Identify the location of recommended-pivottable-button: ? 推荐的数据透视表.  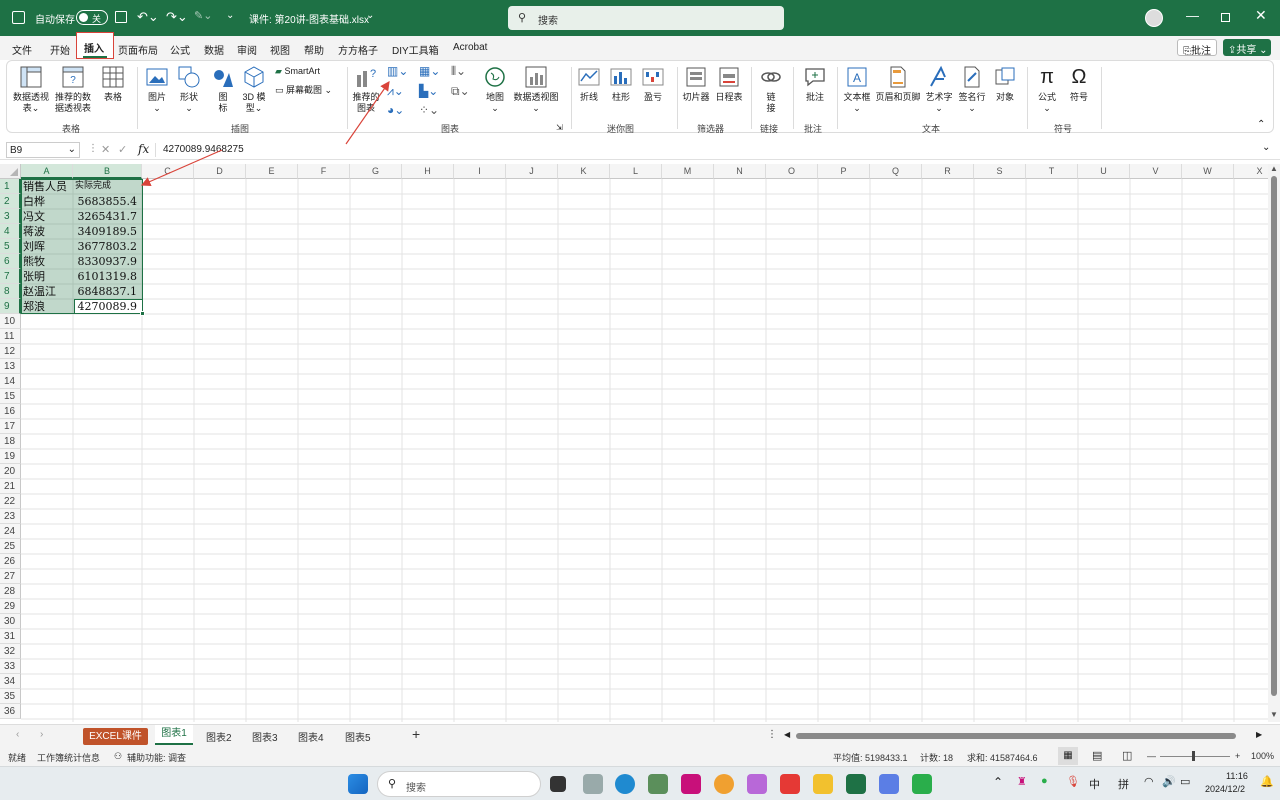
(73, 89).